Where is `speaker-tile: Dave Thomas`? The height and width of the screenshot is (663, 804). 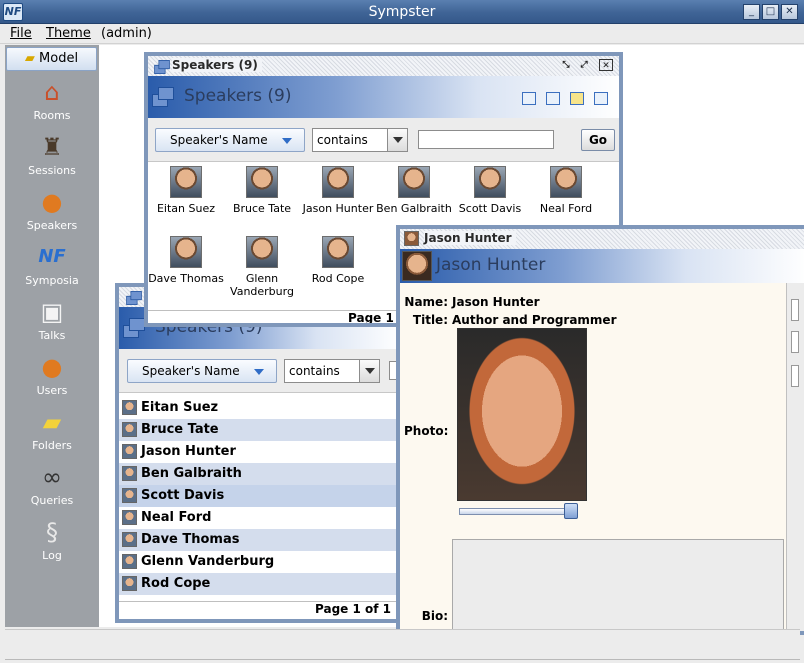
speaker-tile: Dave Thomas is located at coordinates (186, 260).